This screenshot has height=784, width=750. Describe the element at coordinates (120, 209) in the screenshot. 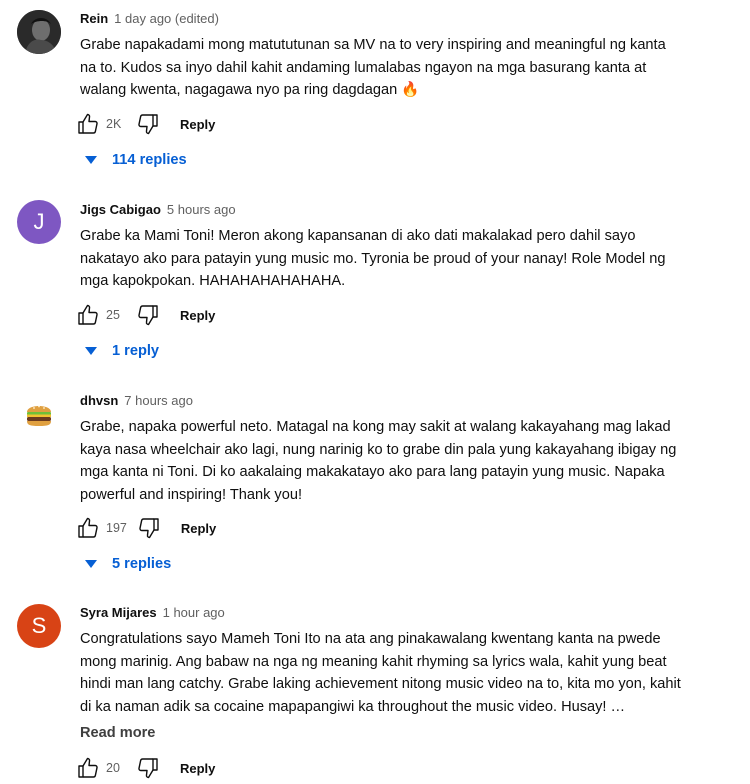

I see `author-name: Jigs Cabigao` at that location.